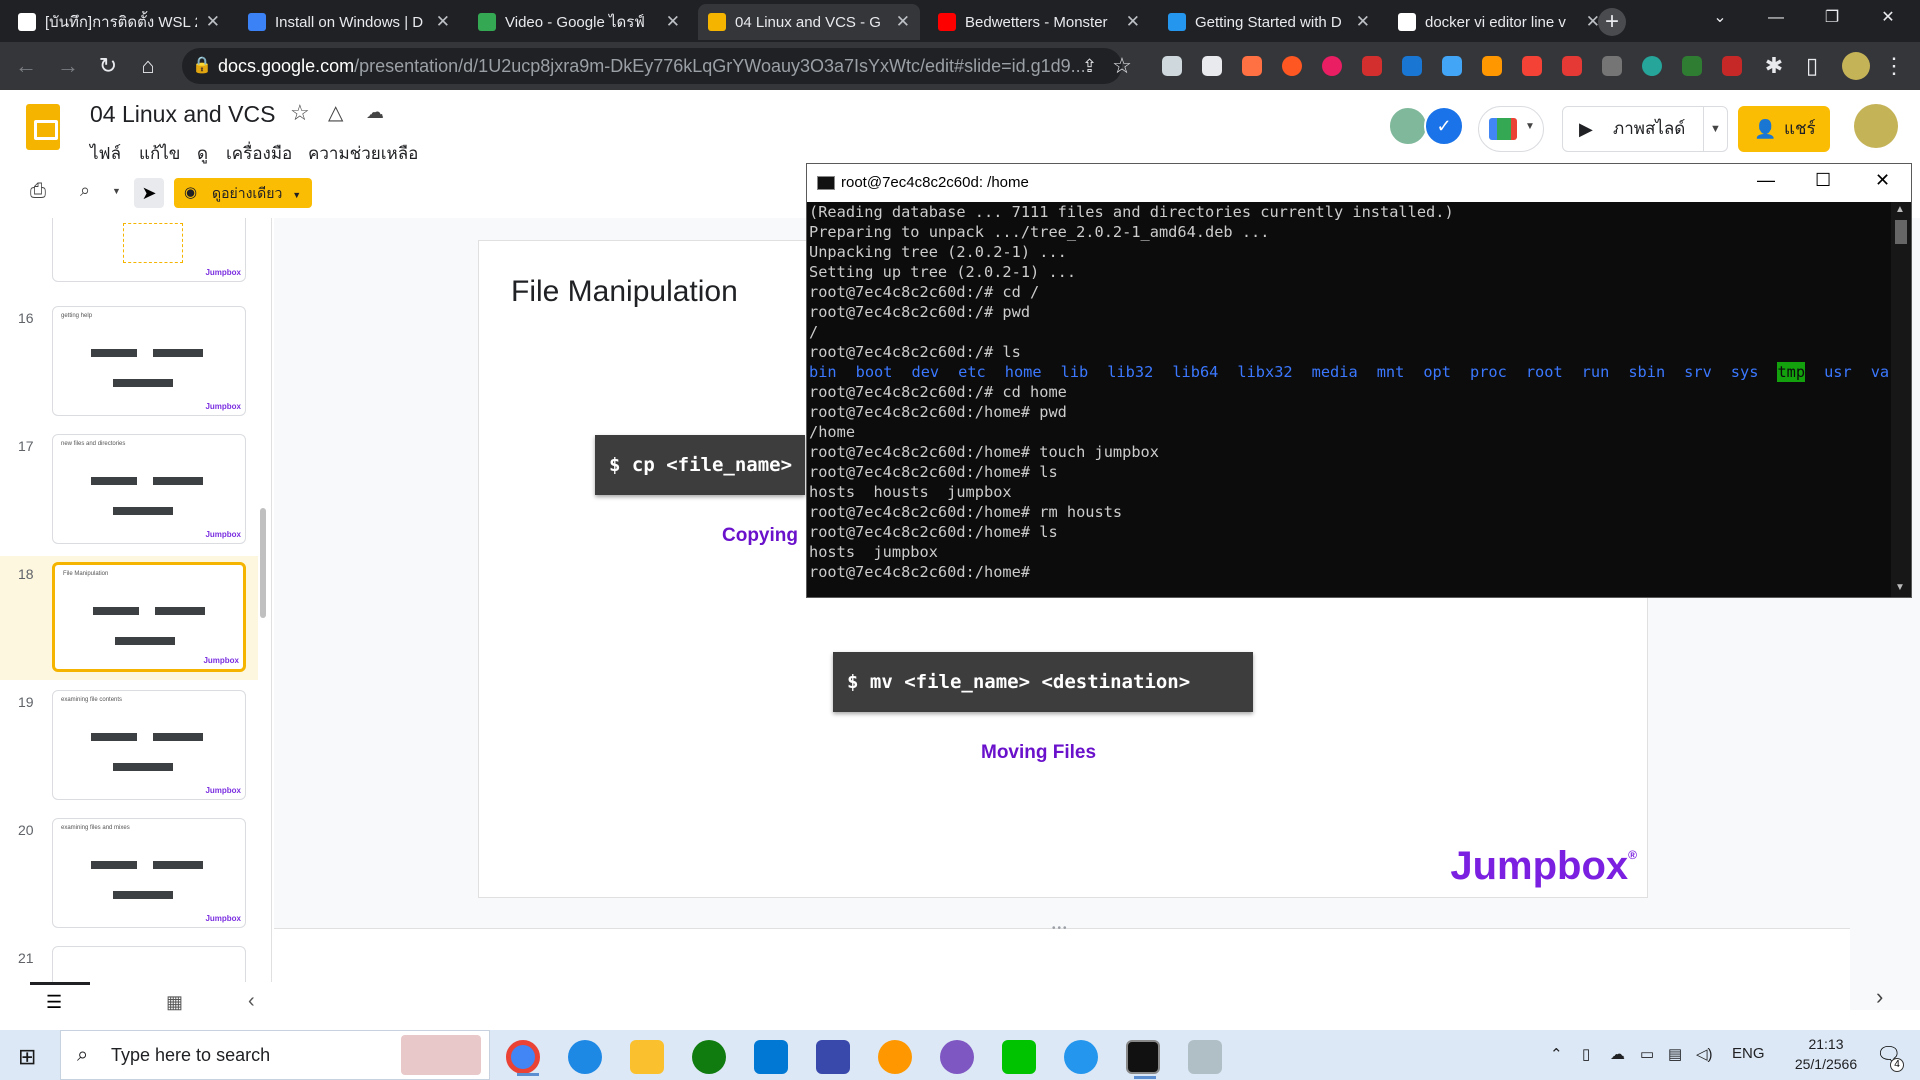 The height and width of the screenshot is (1080, 1920). Describe the element at coordinates (1784, 129) in the screenshot. I see `share-button: 👤 แชร์` at that location.